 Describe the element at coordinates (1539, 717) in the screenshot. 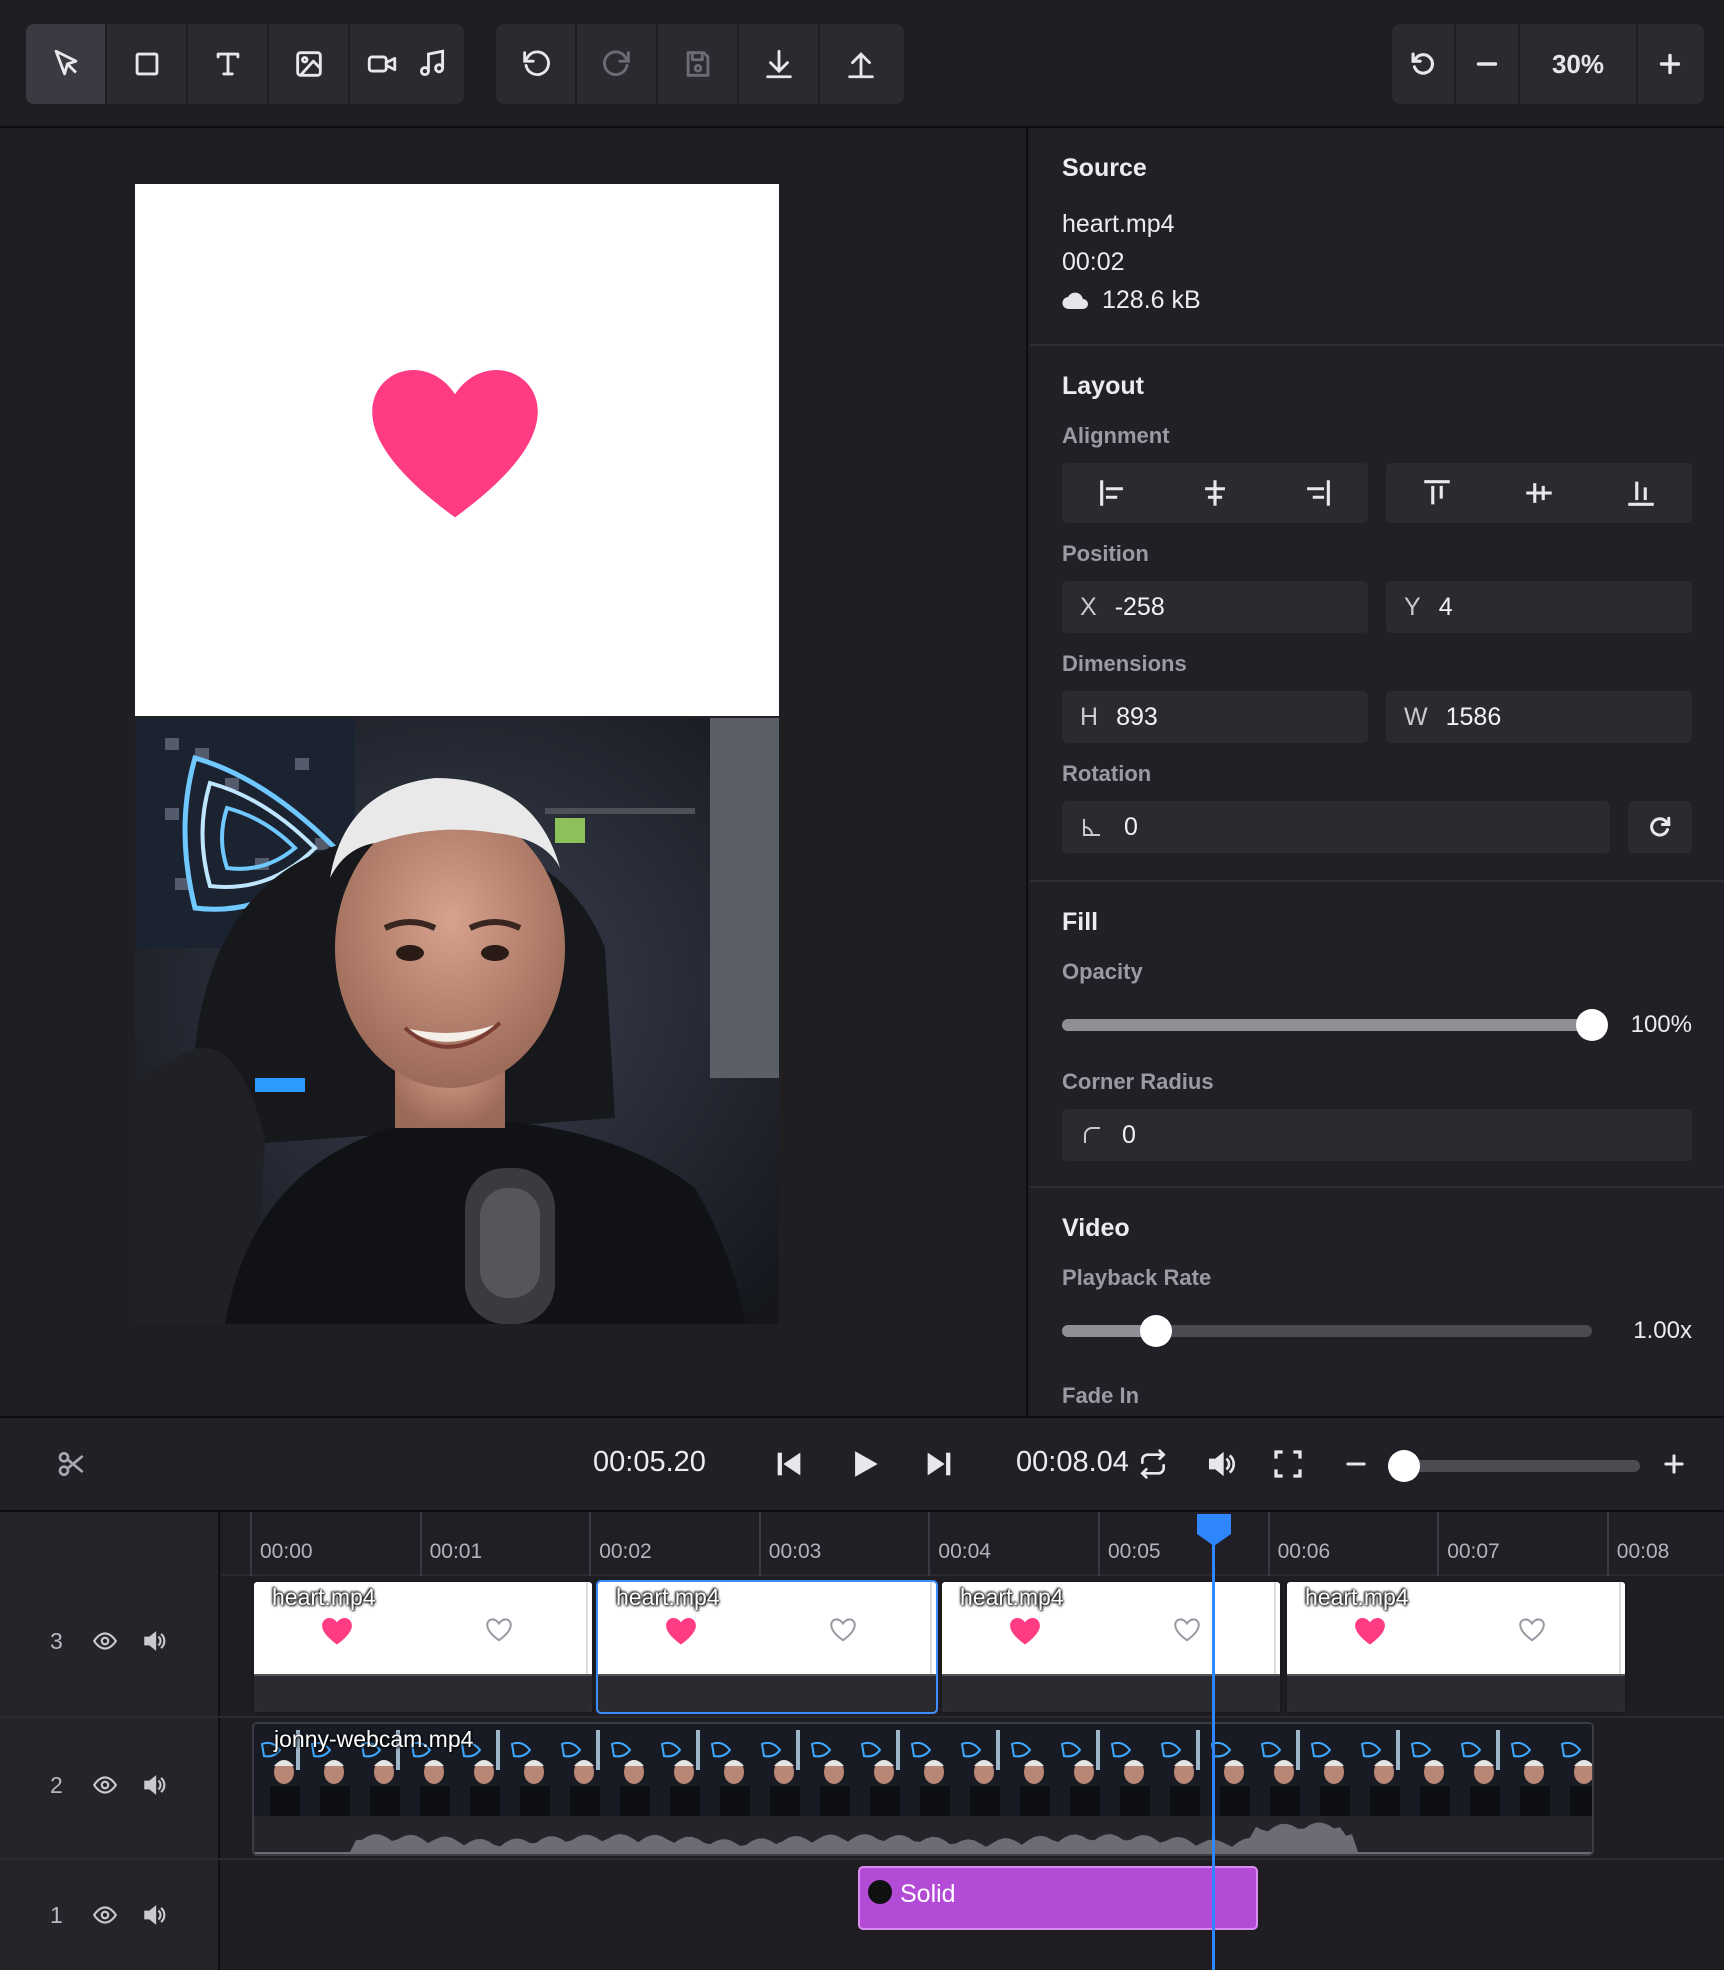

I see `width-field: W 1586` at that location.